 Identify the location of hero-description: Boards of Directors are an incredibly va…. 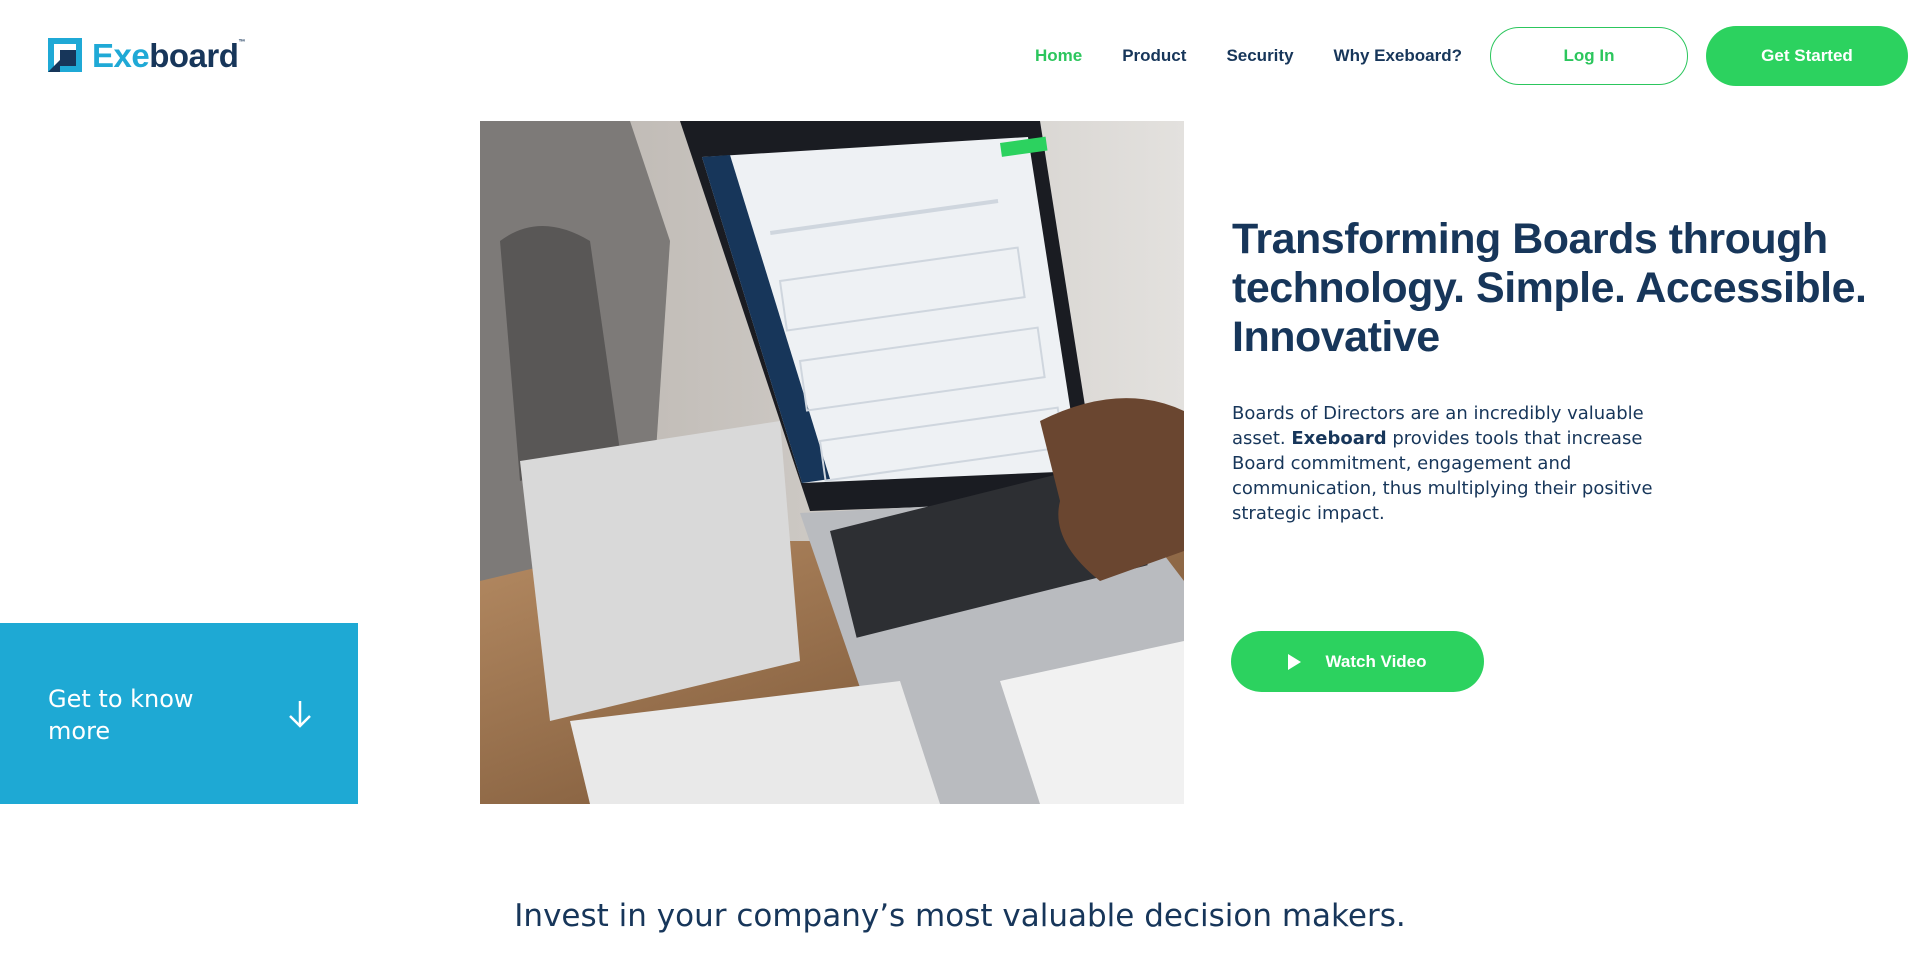
(1442, 463).